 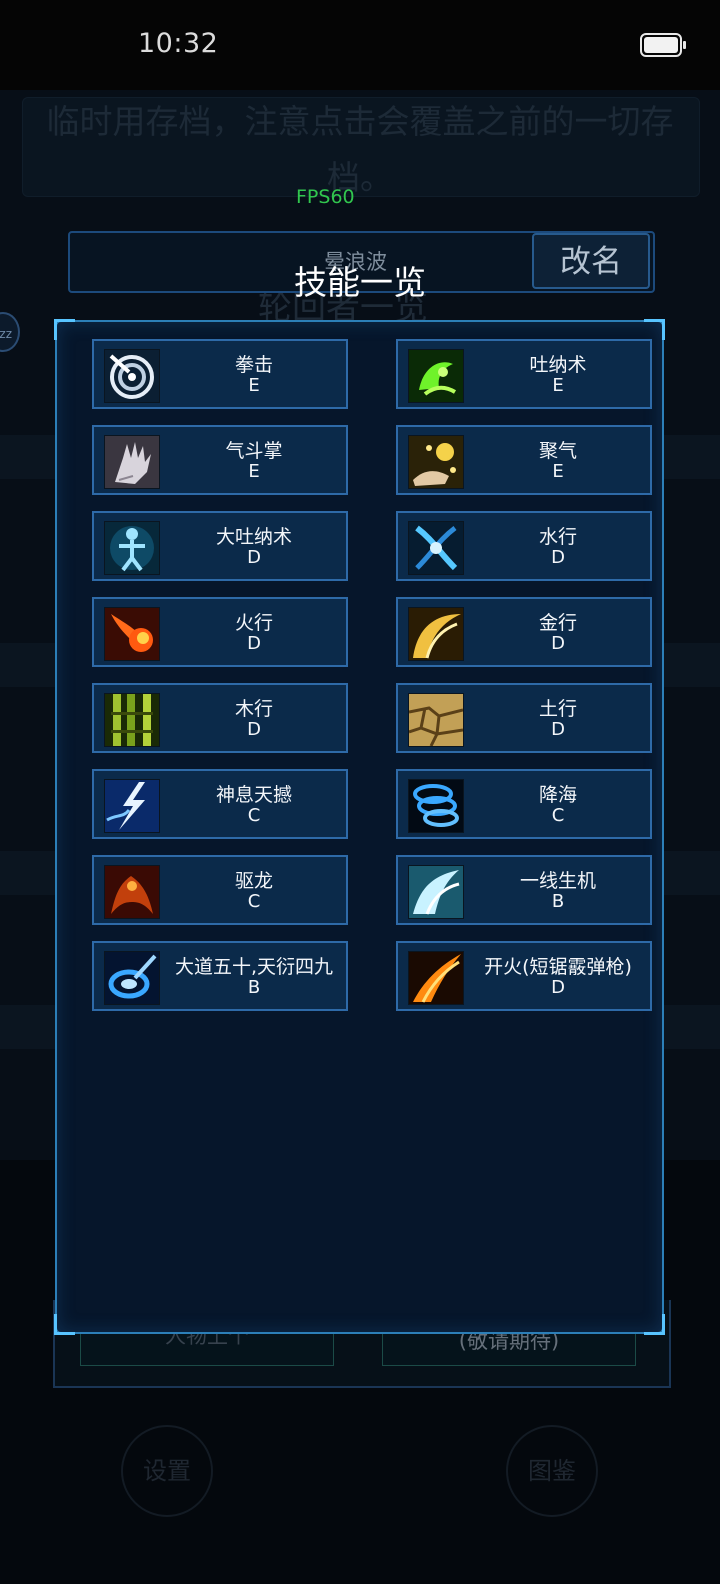 I want to click on skill-name: 木行, so click(x=253, y=709).